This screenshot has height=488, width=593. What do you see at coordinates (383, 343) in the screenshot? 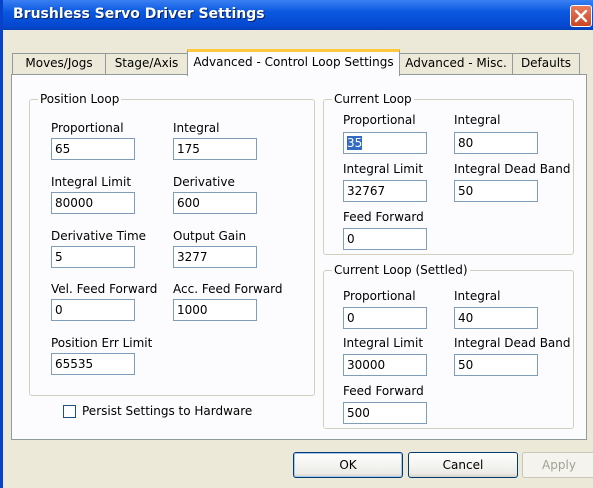
I see `cls-integral-limit-label: Integral Limit` at bounding box center [383, 343].